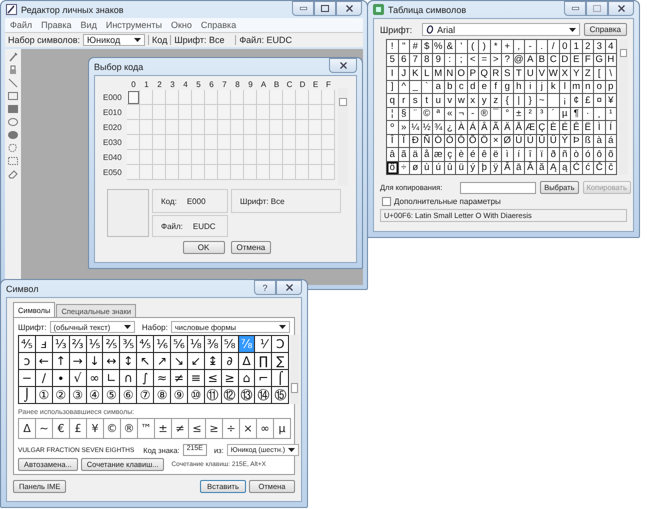  What do you see at coordinates (473, 168) in the screenshot?
I see `character-cell: ý` at bounding box center [473, 168].